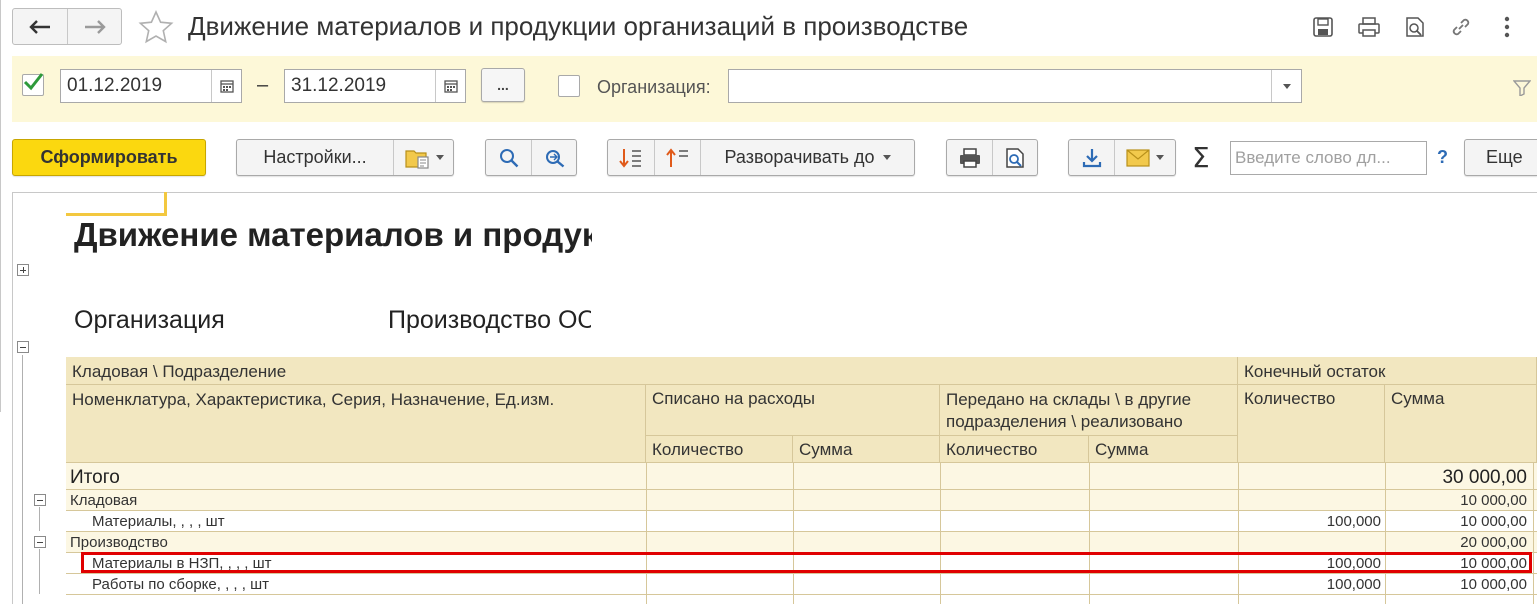 The image size is (1537, 604). What do you see at coordinates (569, 86) in the screenshot?
I see `organization-checkbox` at bounding box center [569, 86].